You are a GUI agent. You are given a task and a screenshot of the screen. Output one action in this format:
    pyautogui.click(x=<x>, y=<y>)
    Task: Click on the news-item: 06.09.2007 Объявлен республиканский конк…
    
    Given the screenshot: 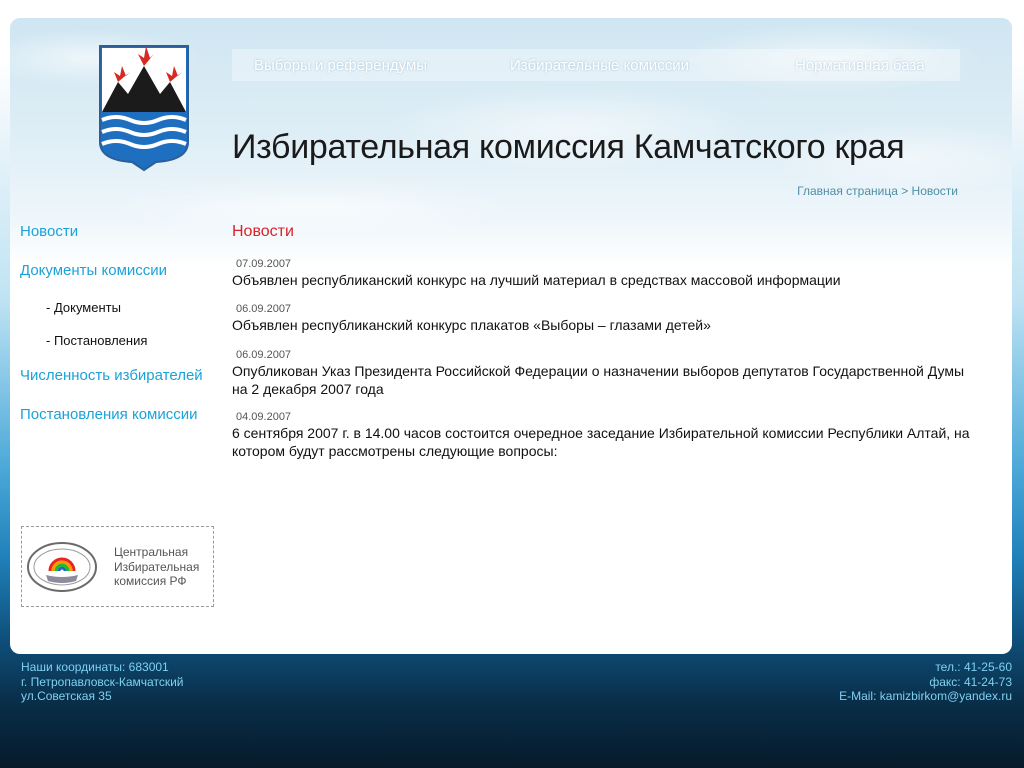 What is the action you would take?
    pyautogui.click(x=602, y=318)
    